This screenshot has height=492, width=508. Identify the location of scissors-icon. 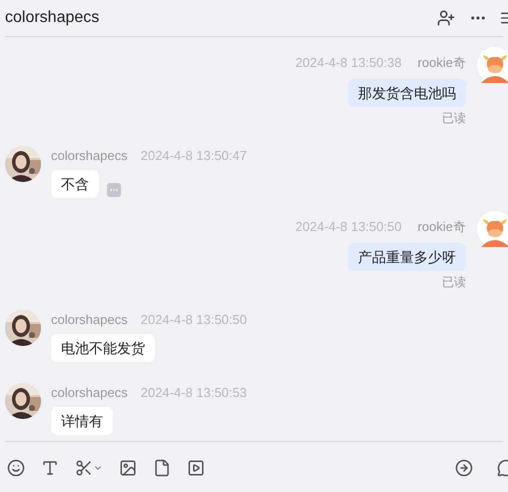
(89, 468).